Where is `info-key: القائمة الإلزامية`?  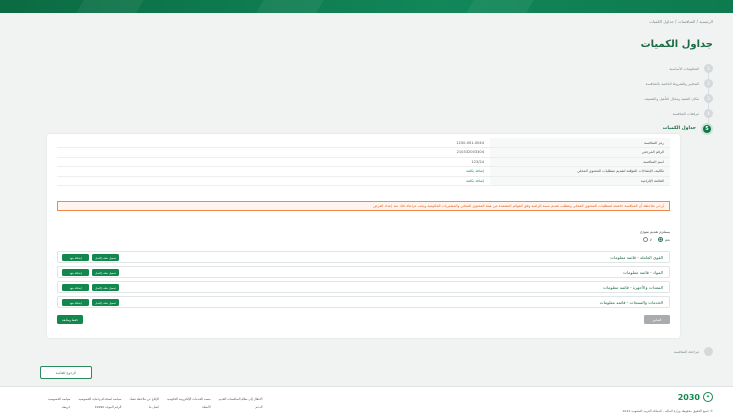 info-key: القائمة الإلزامية is located at coordinates (580, 181).